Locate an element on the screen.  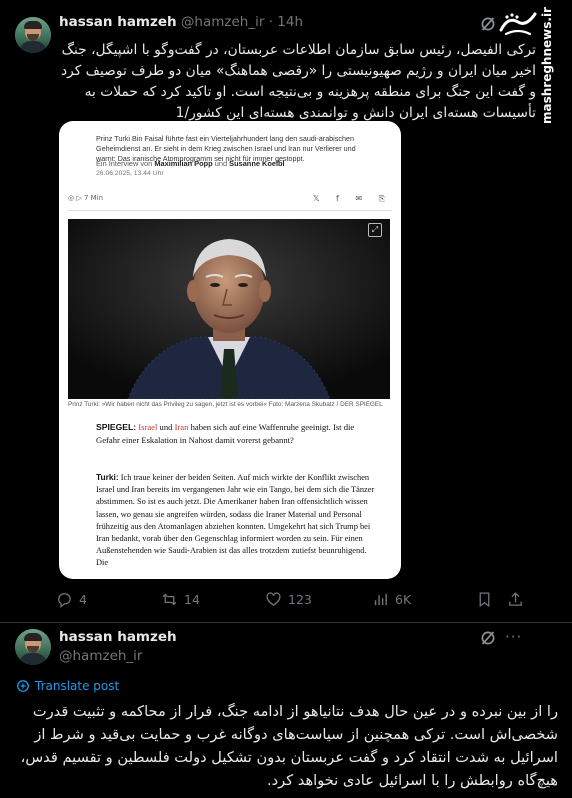
translate-label: Translate post is located at coordinates (77, 686).